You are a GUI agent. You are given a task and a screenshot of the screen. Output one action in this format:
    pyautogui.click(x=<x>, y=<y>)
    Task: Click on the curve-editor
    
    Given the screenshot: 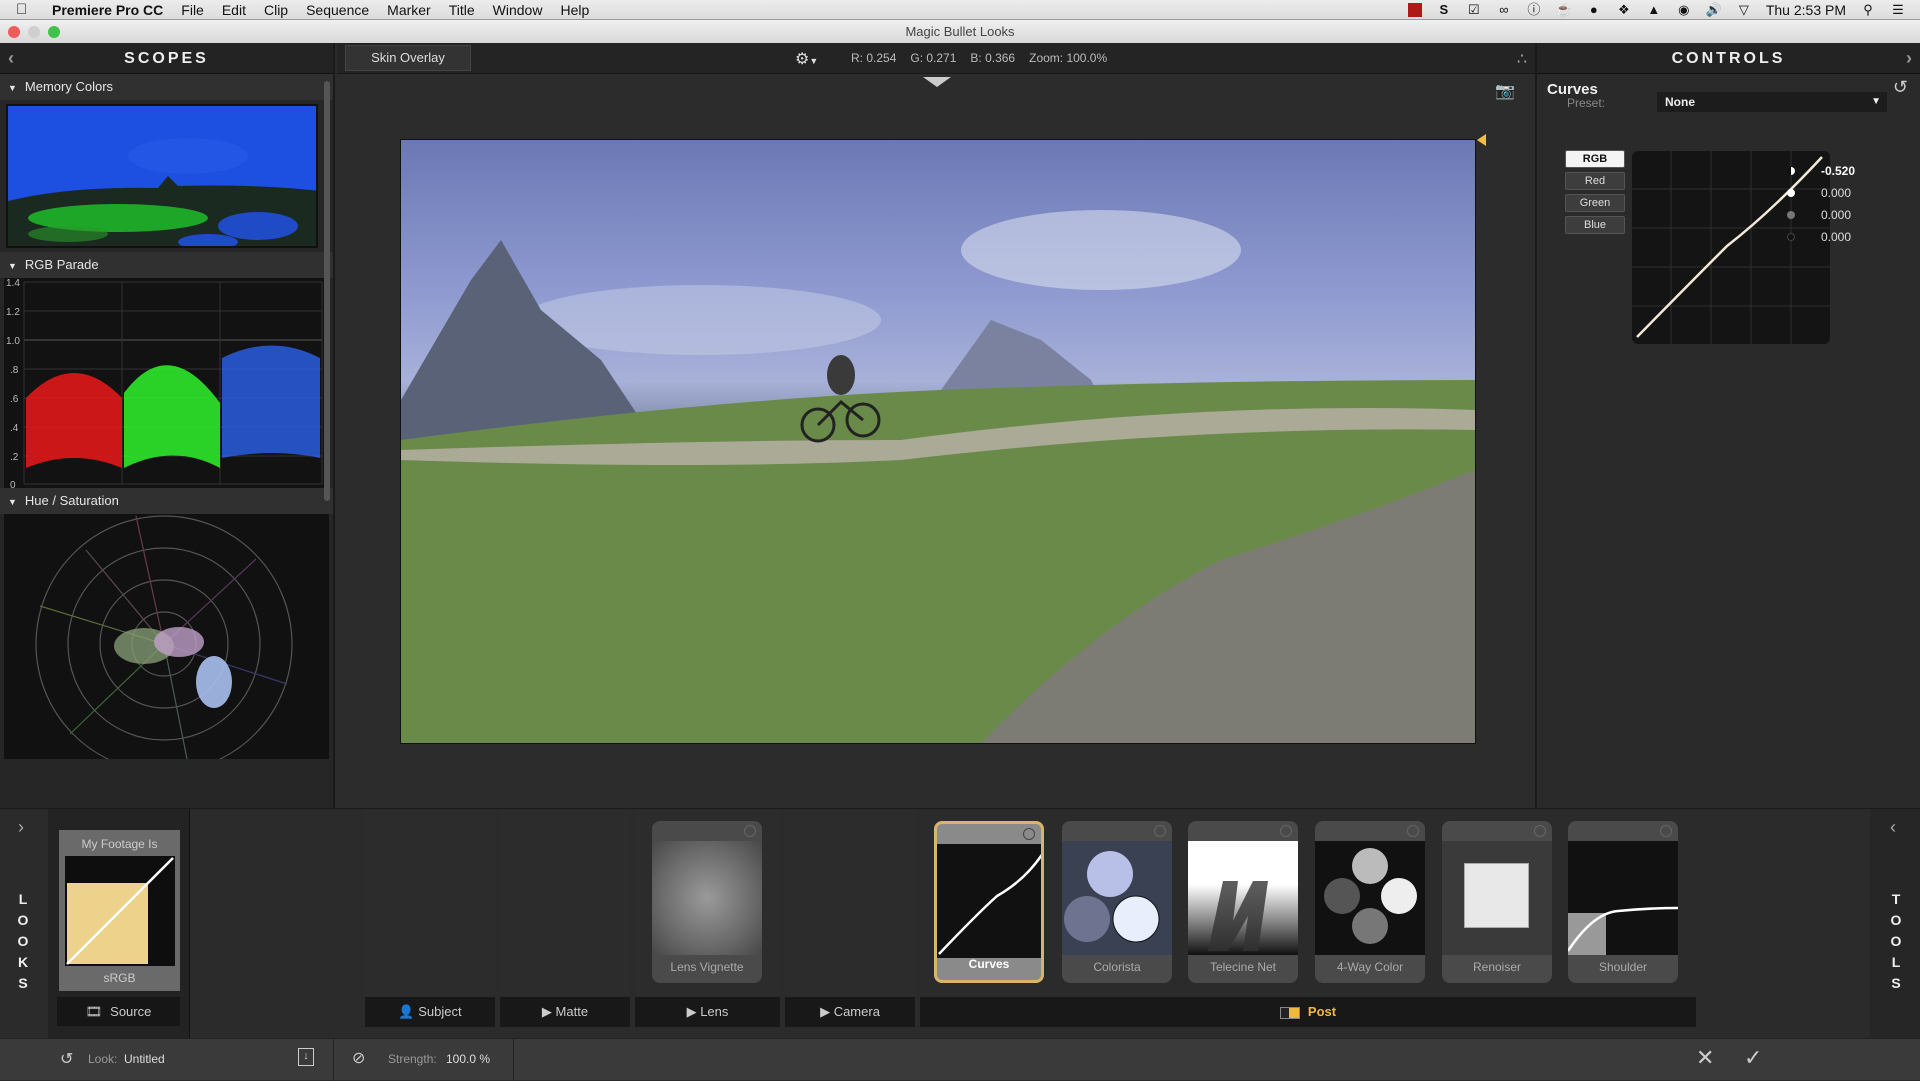 What is the action you would take?
    pyautogui.click(x=1731, y=247)
    